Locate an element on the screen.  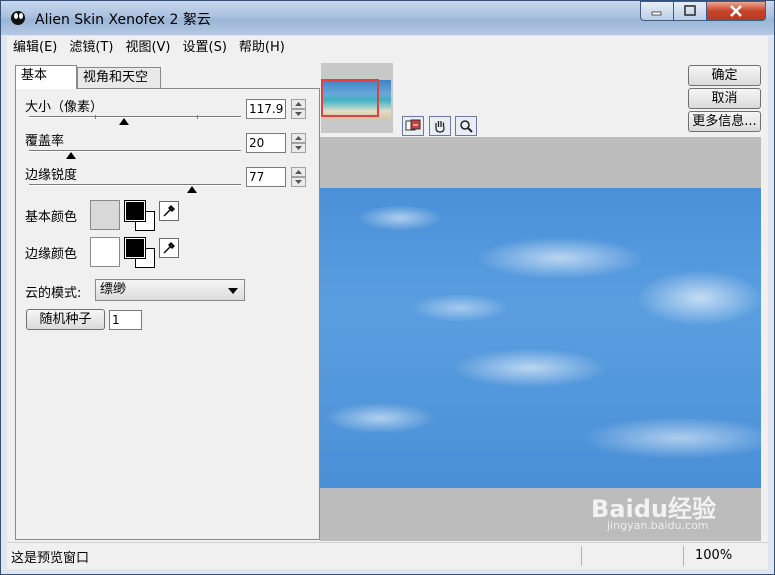
size-spinner is located at coordinates (298, 109).